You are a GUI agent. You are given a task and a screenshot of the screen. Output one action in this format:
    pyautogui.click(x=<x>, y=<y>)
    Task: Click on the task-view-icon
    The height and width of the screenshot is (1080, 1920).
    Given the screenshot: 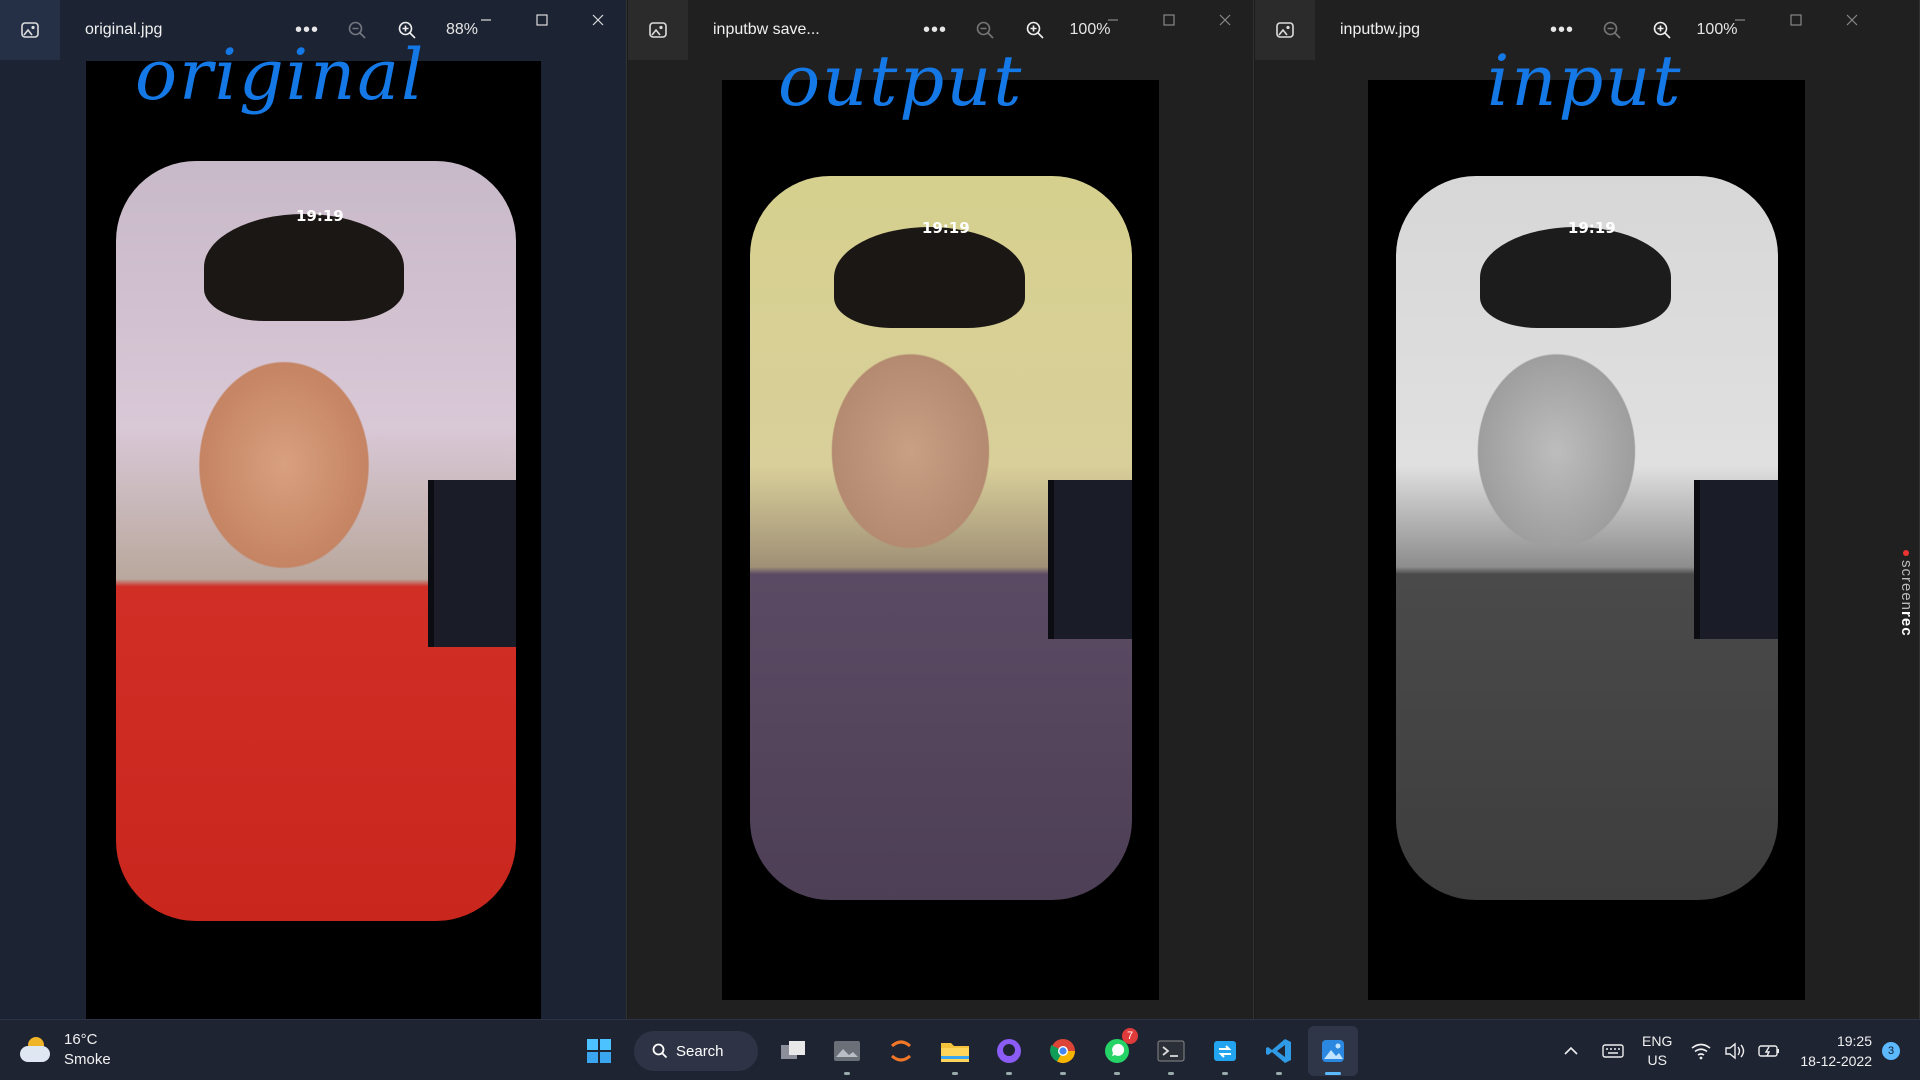 What is the action you would take?
    pyautogui.click(x=793, y=1050)
    